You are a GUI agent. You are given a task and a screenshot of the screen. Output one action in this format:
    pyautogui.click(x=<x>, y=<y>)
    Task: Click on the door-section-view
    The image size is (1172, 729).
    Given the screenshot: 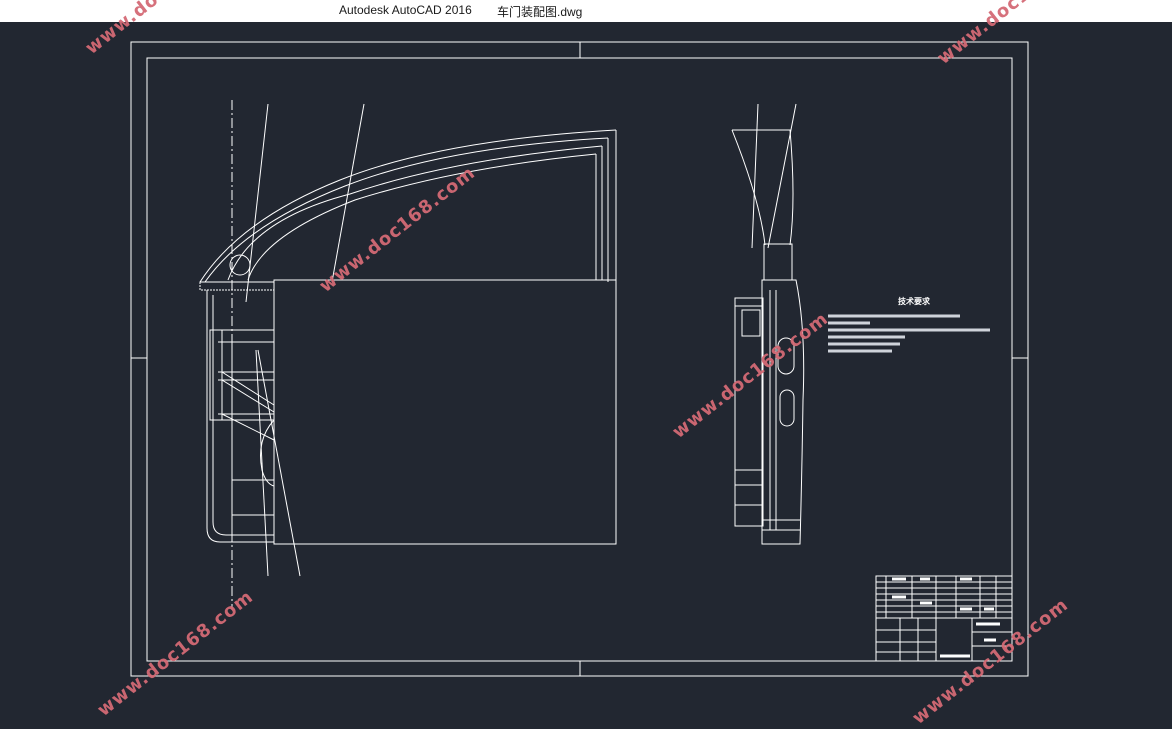 What is the action you would take?
    pyautogui.click(x=768, y=324)
    